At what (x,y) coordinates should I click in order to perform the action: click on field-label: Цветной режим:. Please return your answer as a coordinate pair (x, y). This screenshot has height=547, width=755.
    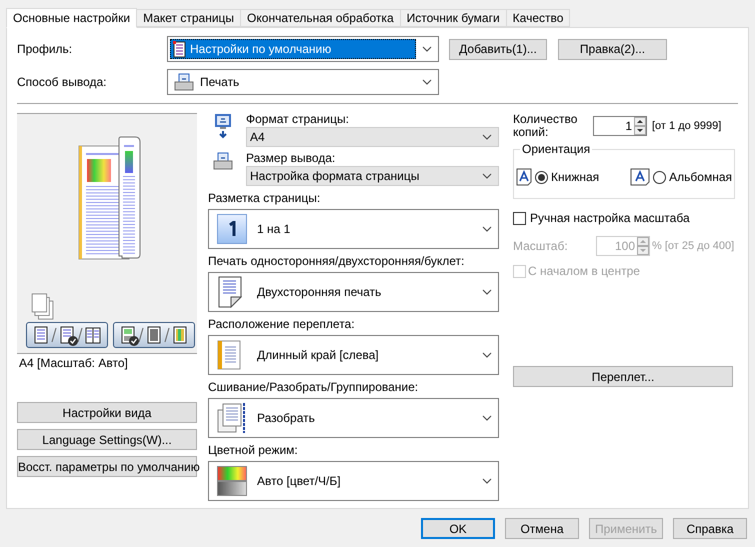
    Looking at the image, I should click on (253, 450).